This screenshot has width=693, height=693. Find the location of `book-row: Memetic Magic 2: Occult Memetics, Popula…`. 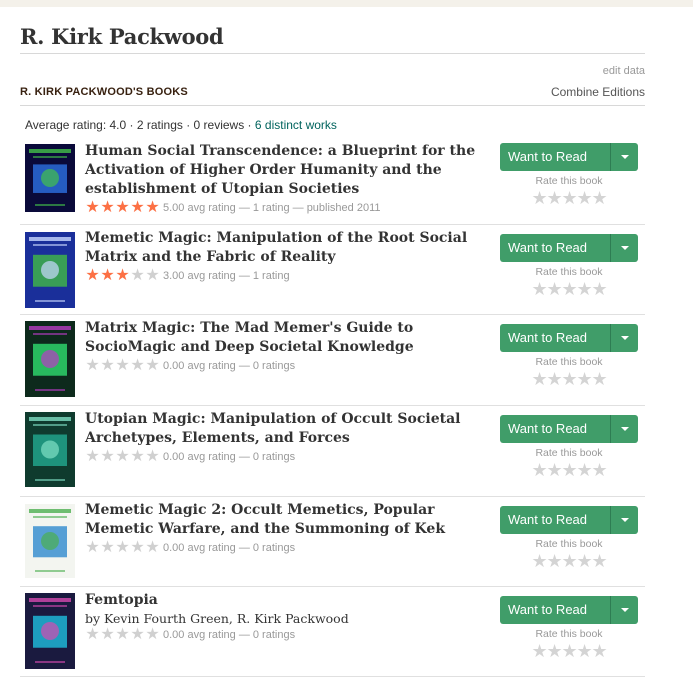

book-row: Memetic Magic 2: Occult Memetics, Popula… is located at coordinates (332, 542).